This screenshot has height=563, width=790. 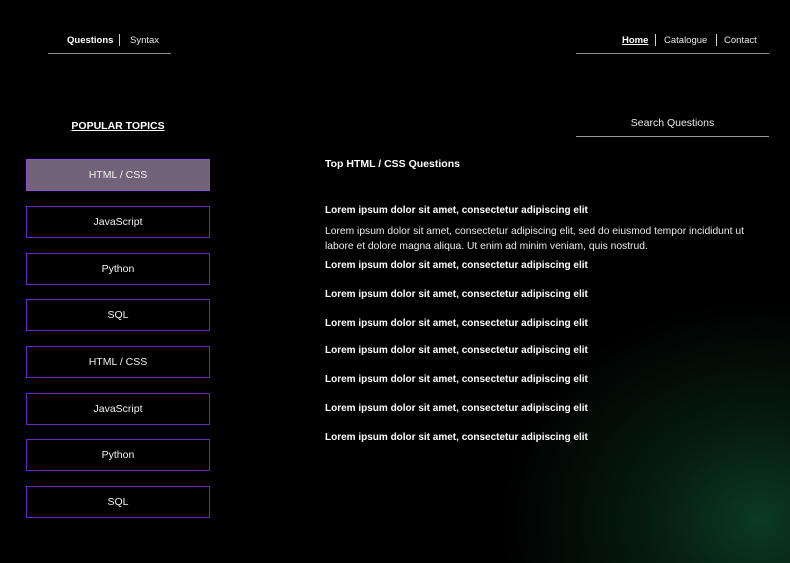 I want to click on search-questions-field: Search Questions, so click(x=672, y=123).